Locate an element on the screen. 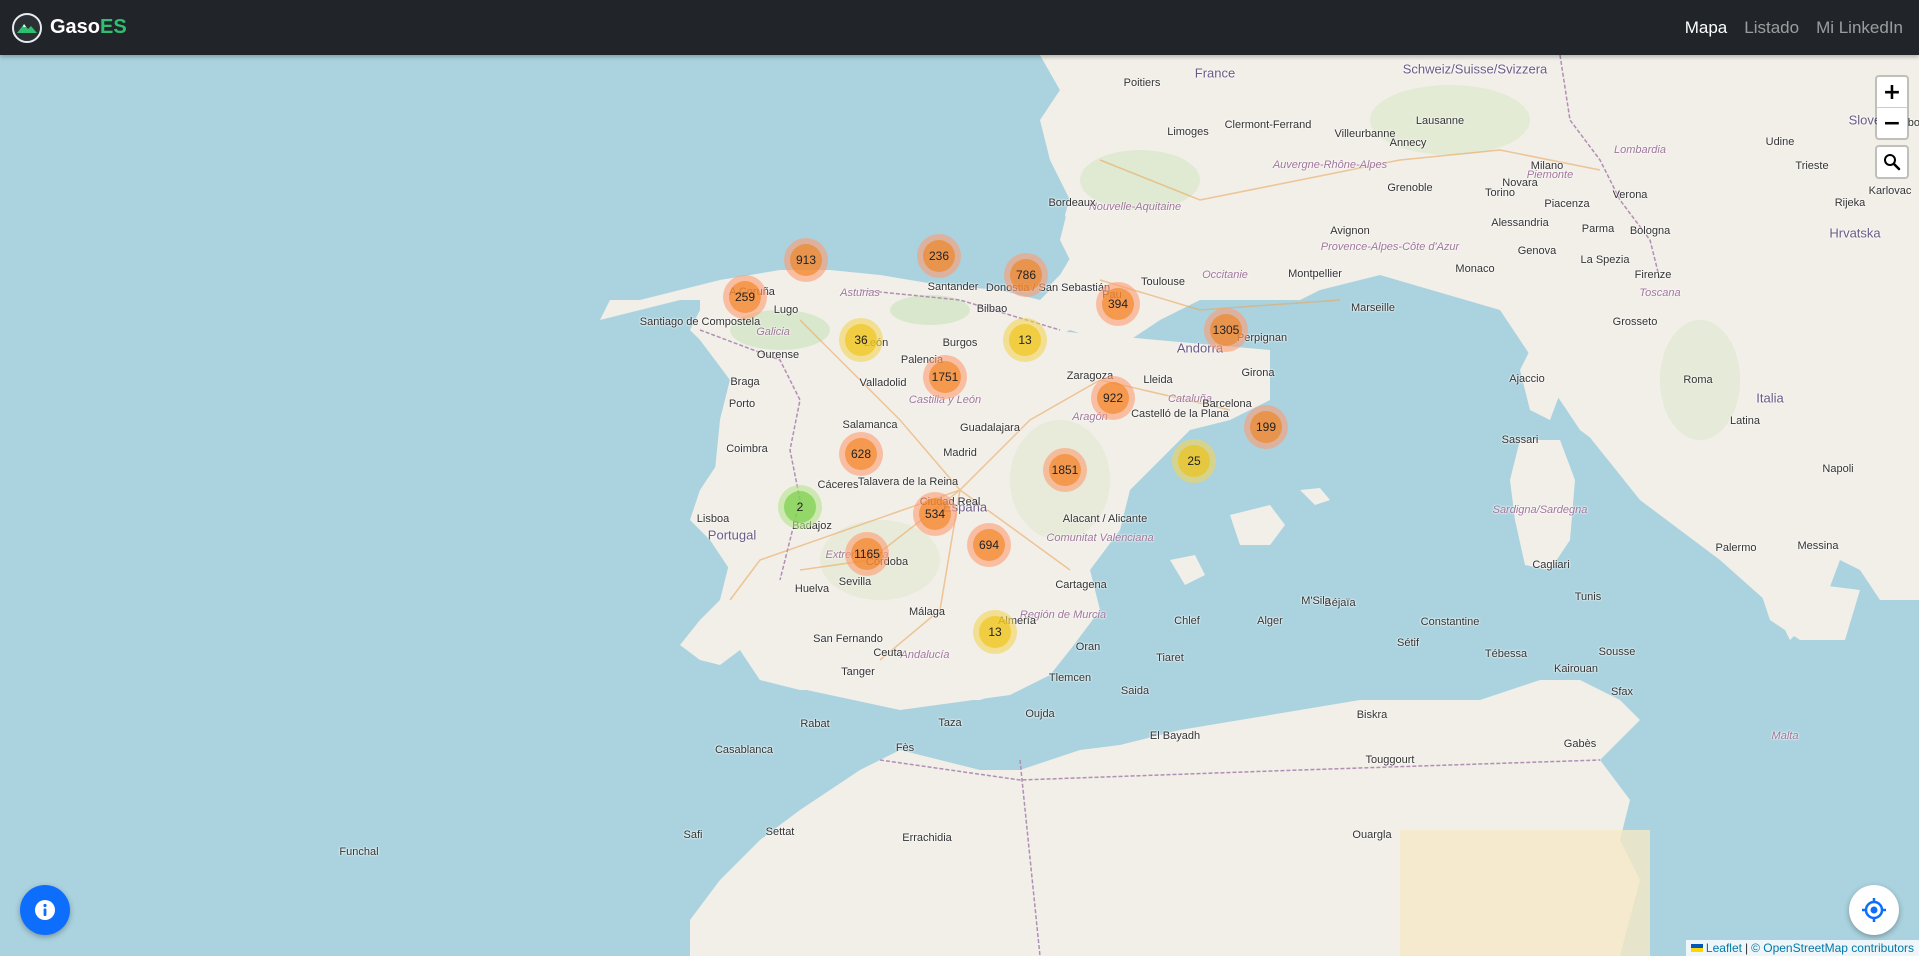 This screenshot has height=956, width=1919. brand-name: GasoES is located at coordinates (88, 27).